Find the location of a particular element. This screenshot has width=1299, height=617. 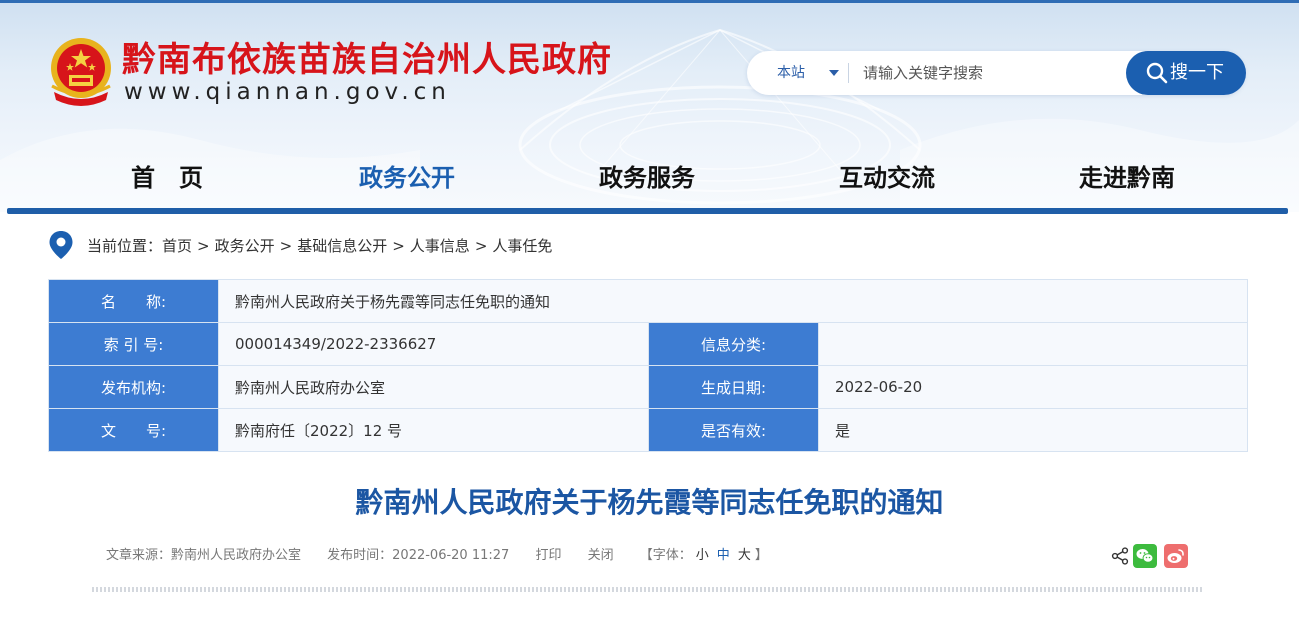

nav-item-government-services: 政务服务 is located at coordinates (647, 178).